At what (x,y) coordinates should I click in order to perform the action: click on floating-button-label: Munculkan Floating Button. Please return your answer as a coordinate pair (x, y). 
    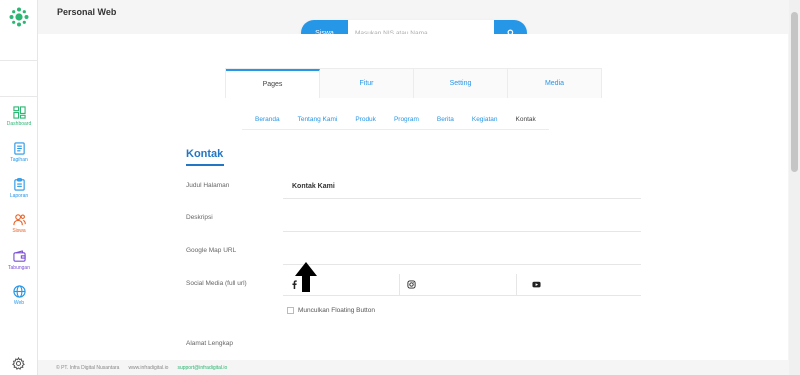
    Looking at the image, I should click on (336, 310).